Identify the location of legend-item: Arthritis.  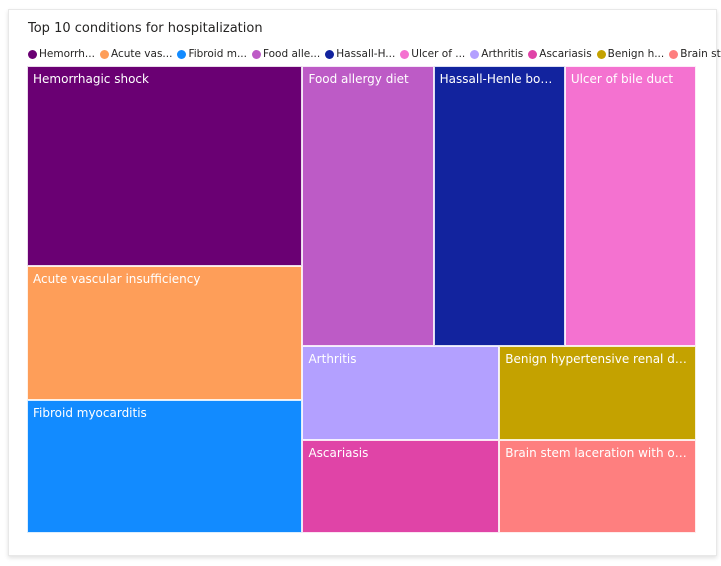
(496, 54).